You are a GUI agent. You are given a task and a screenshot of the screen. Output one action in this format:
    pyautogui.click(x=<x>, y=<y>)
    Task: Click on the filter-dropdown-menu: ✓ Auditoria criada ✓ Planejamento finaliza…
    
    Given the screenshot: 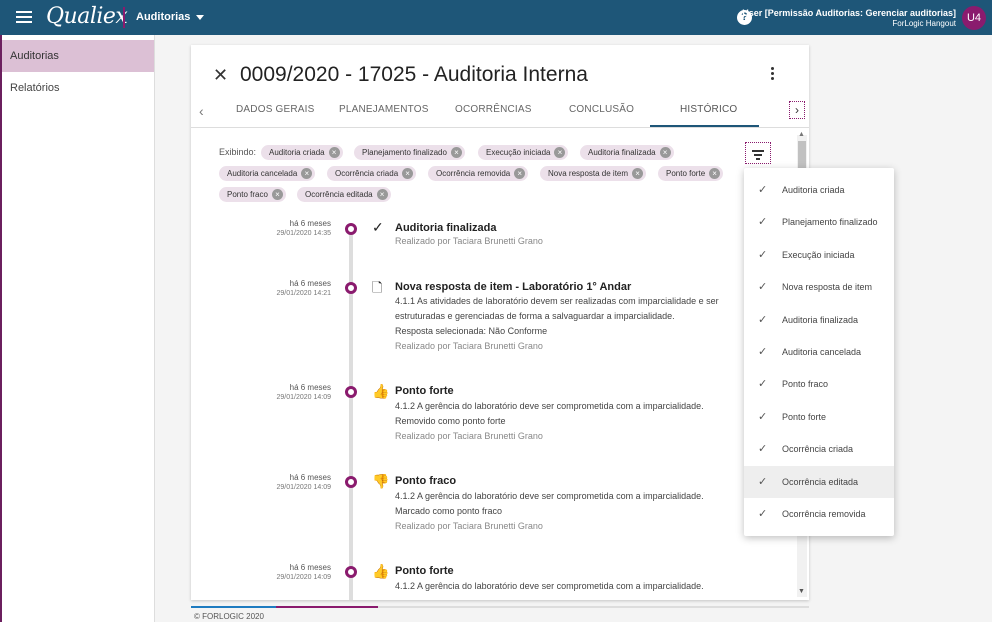 What is the action you would take?
    pyautogui.click(x=819, y=352)
    